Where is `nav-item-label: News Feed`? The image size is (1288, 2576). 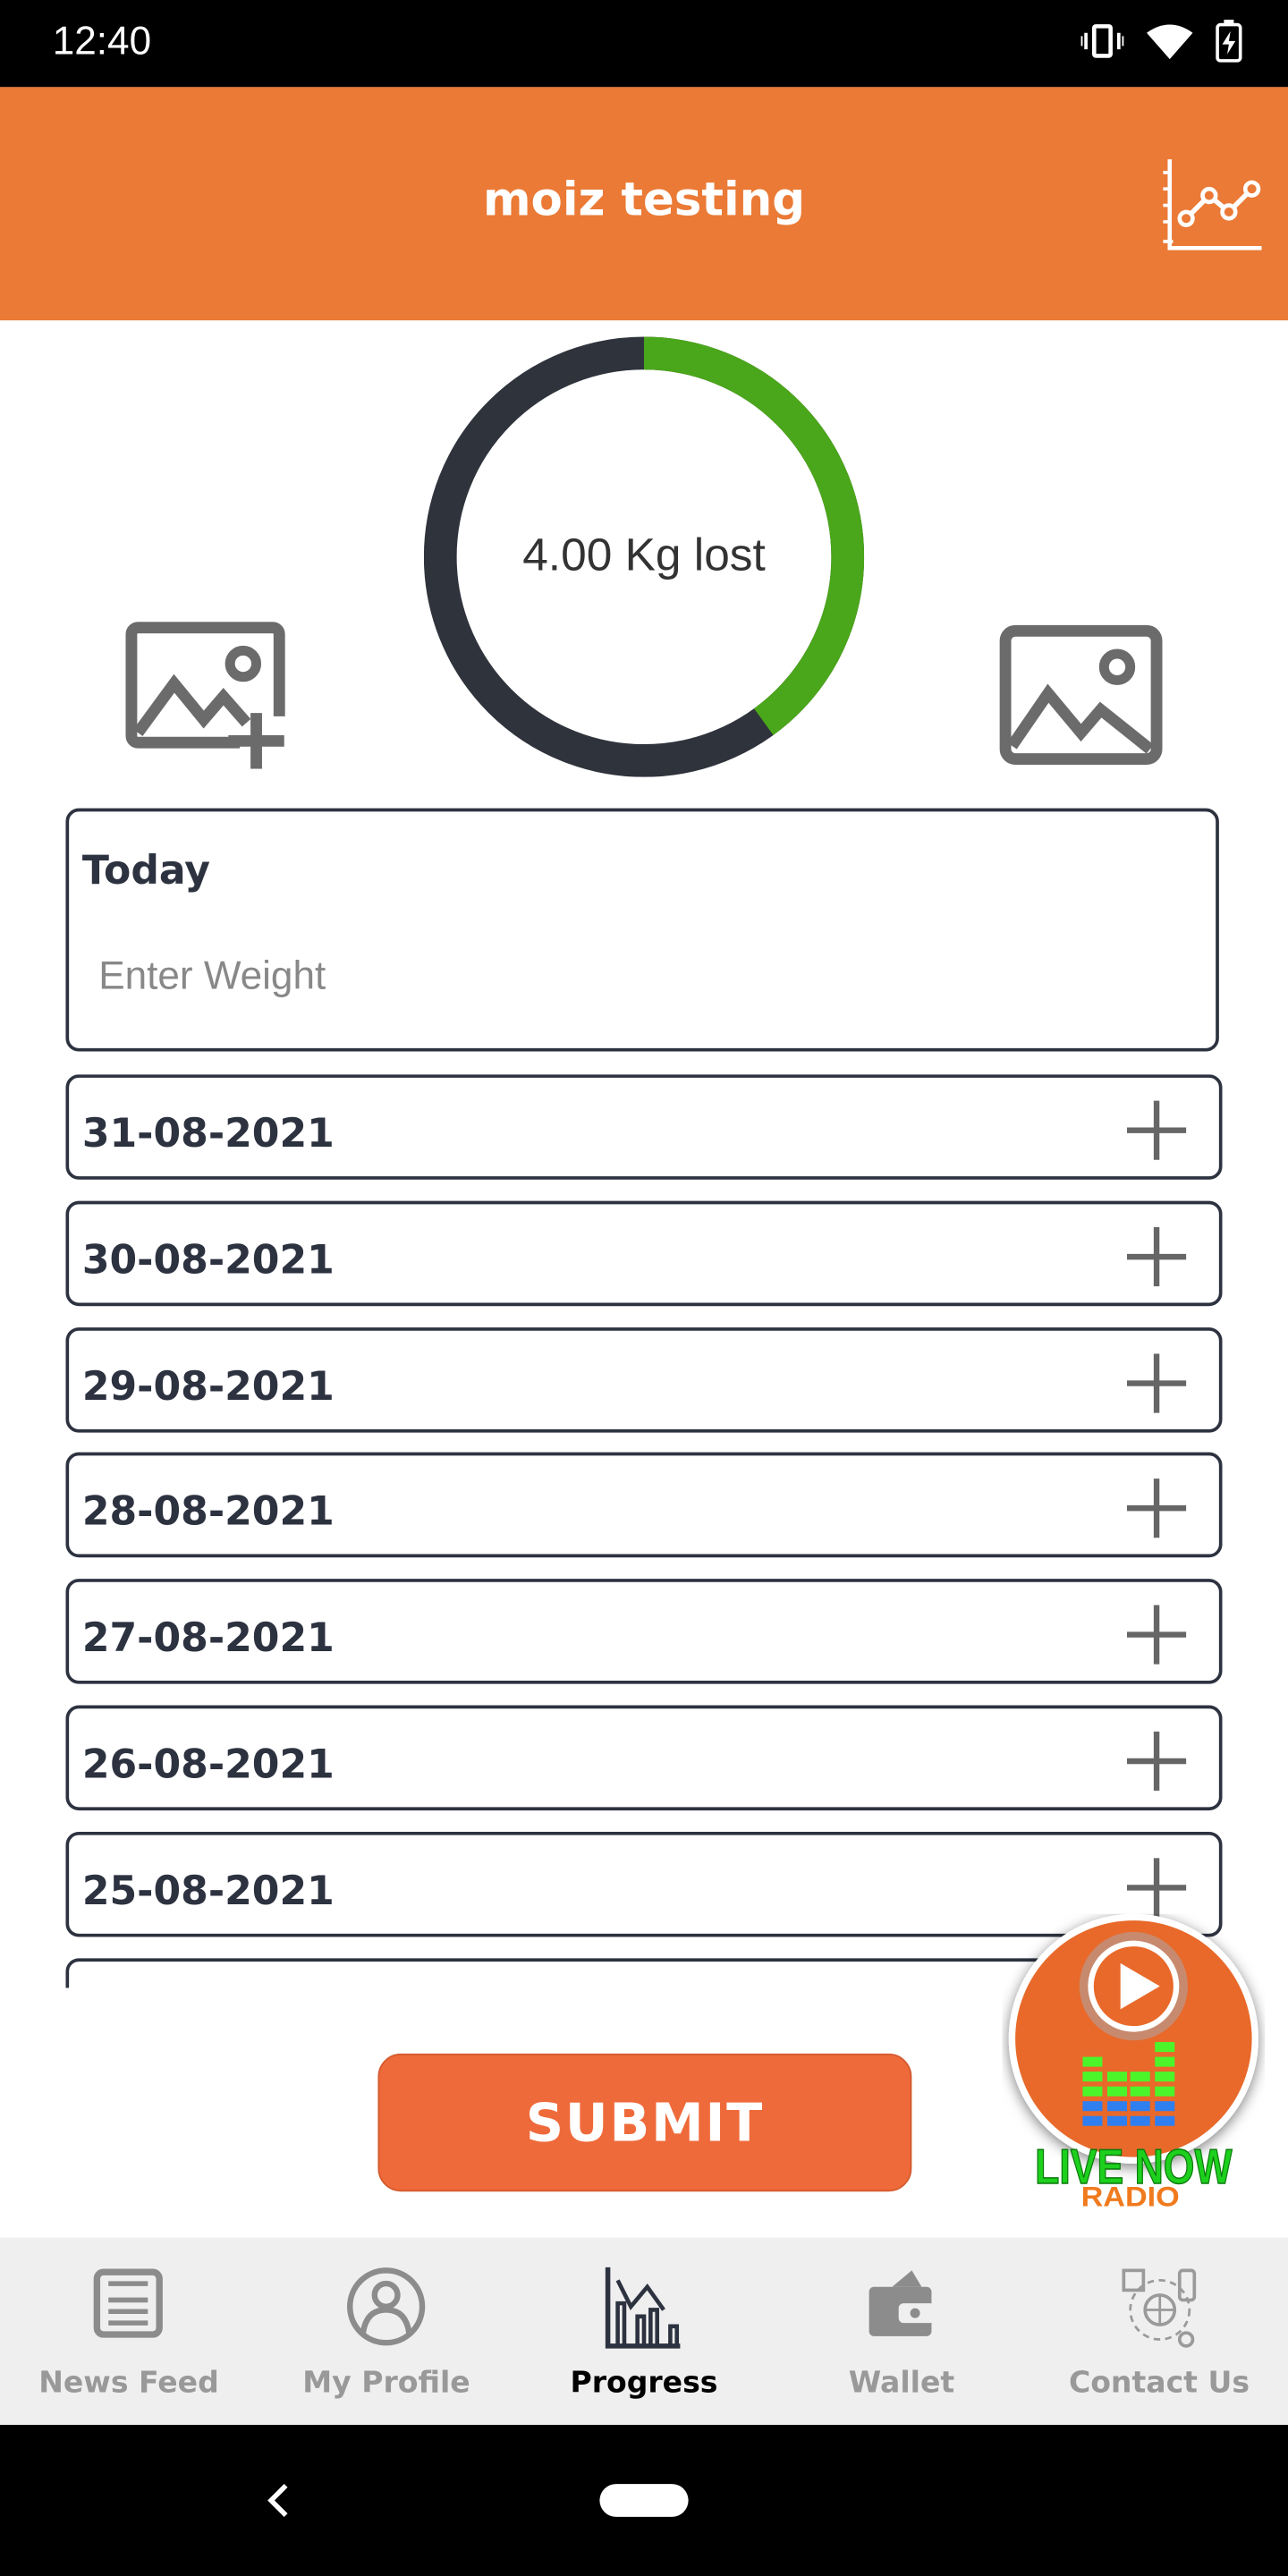 nav-item-label: News Feed is located at coordinates (128, 2383).